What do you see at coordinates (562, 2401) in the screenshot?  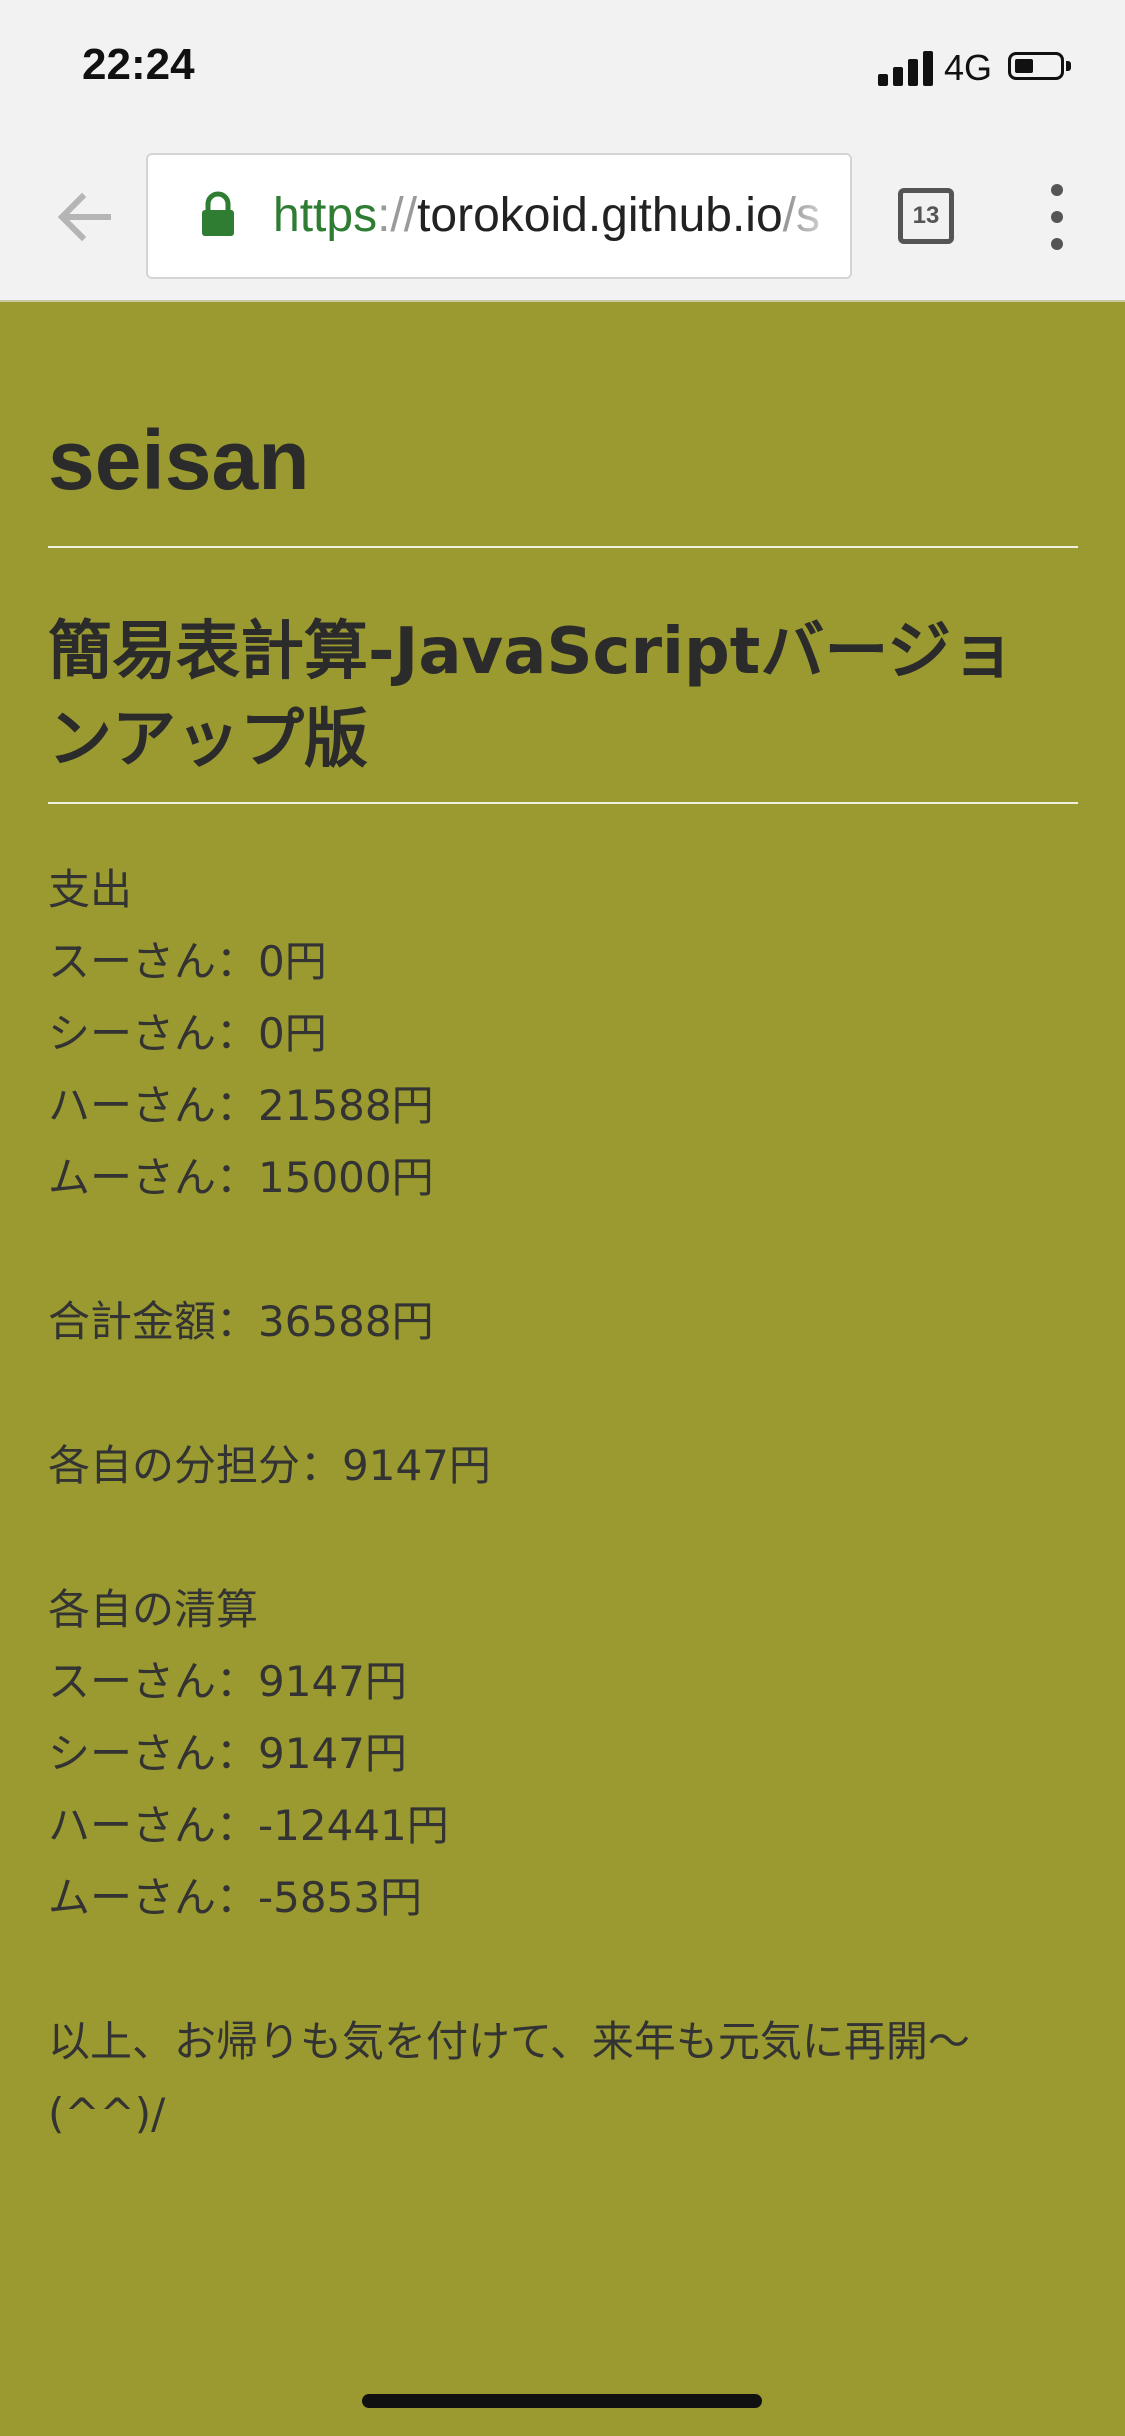 I see `home-indicator` at bounding box center [562, 2401].